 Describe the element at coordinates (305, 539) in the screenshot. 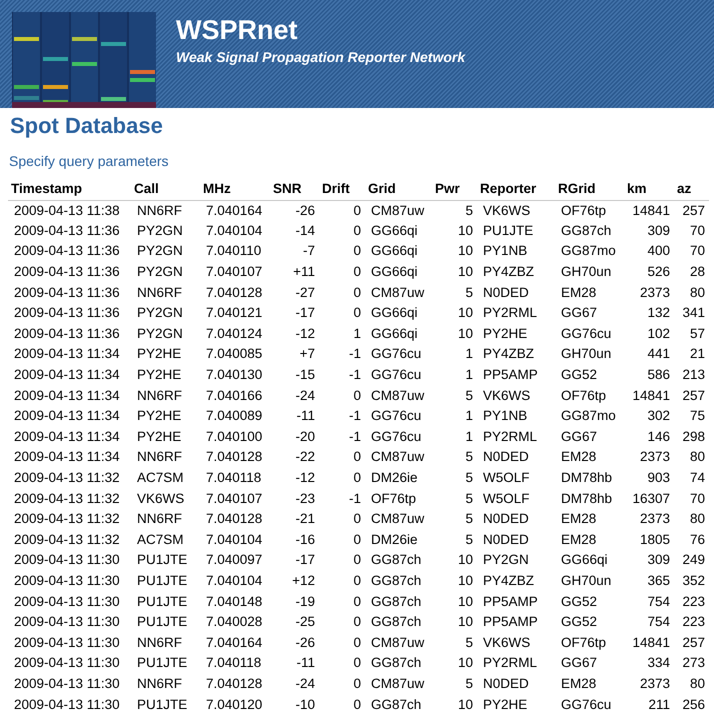

I see `table-cell: -16` at that location.